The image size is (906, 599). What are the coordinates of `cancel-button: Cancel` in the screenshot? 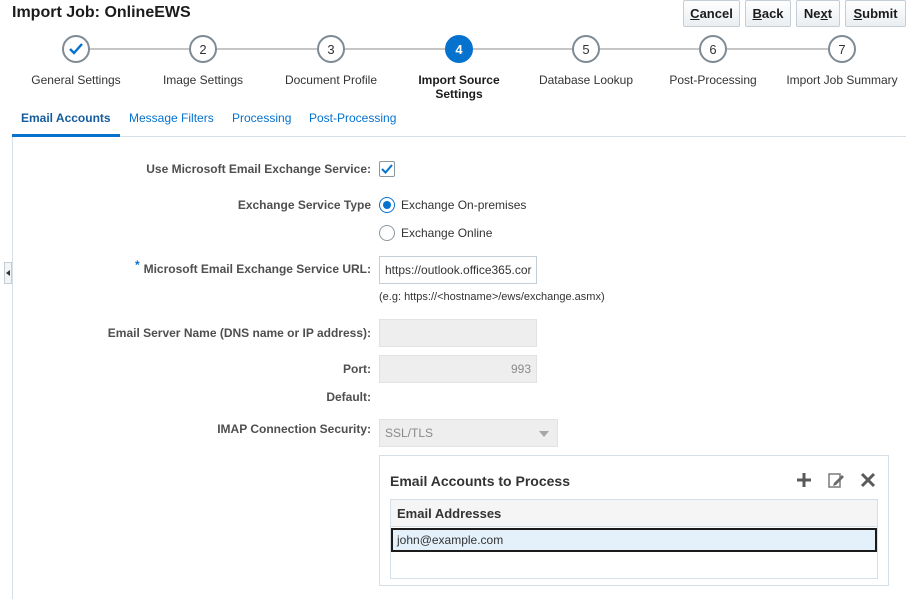 It's located at (711, 13).